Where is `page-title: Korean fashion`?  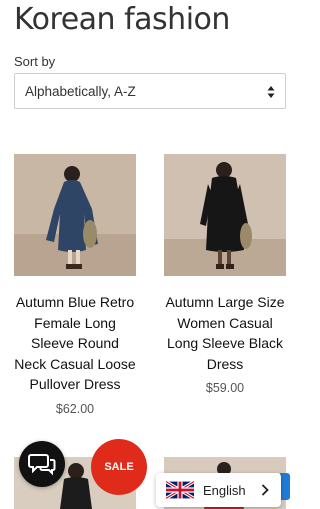
page-title: Korean fashion is located at coordinates (122, 19).